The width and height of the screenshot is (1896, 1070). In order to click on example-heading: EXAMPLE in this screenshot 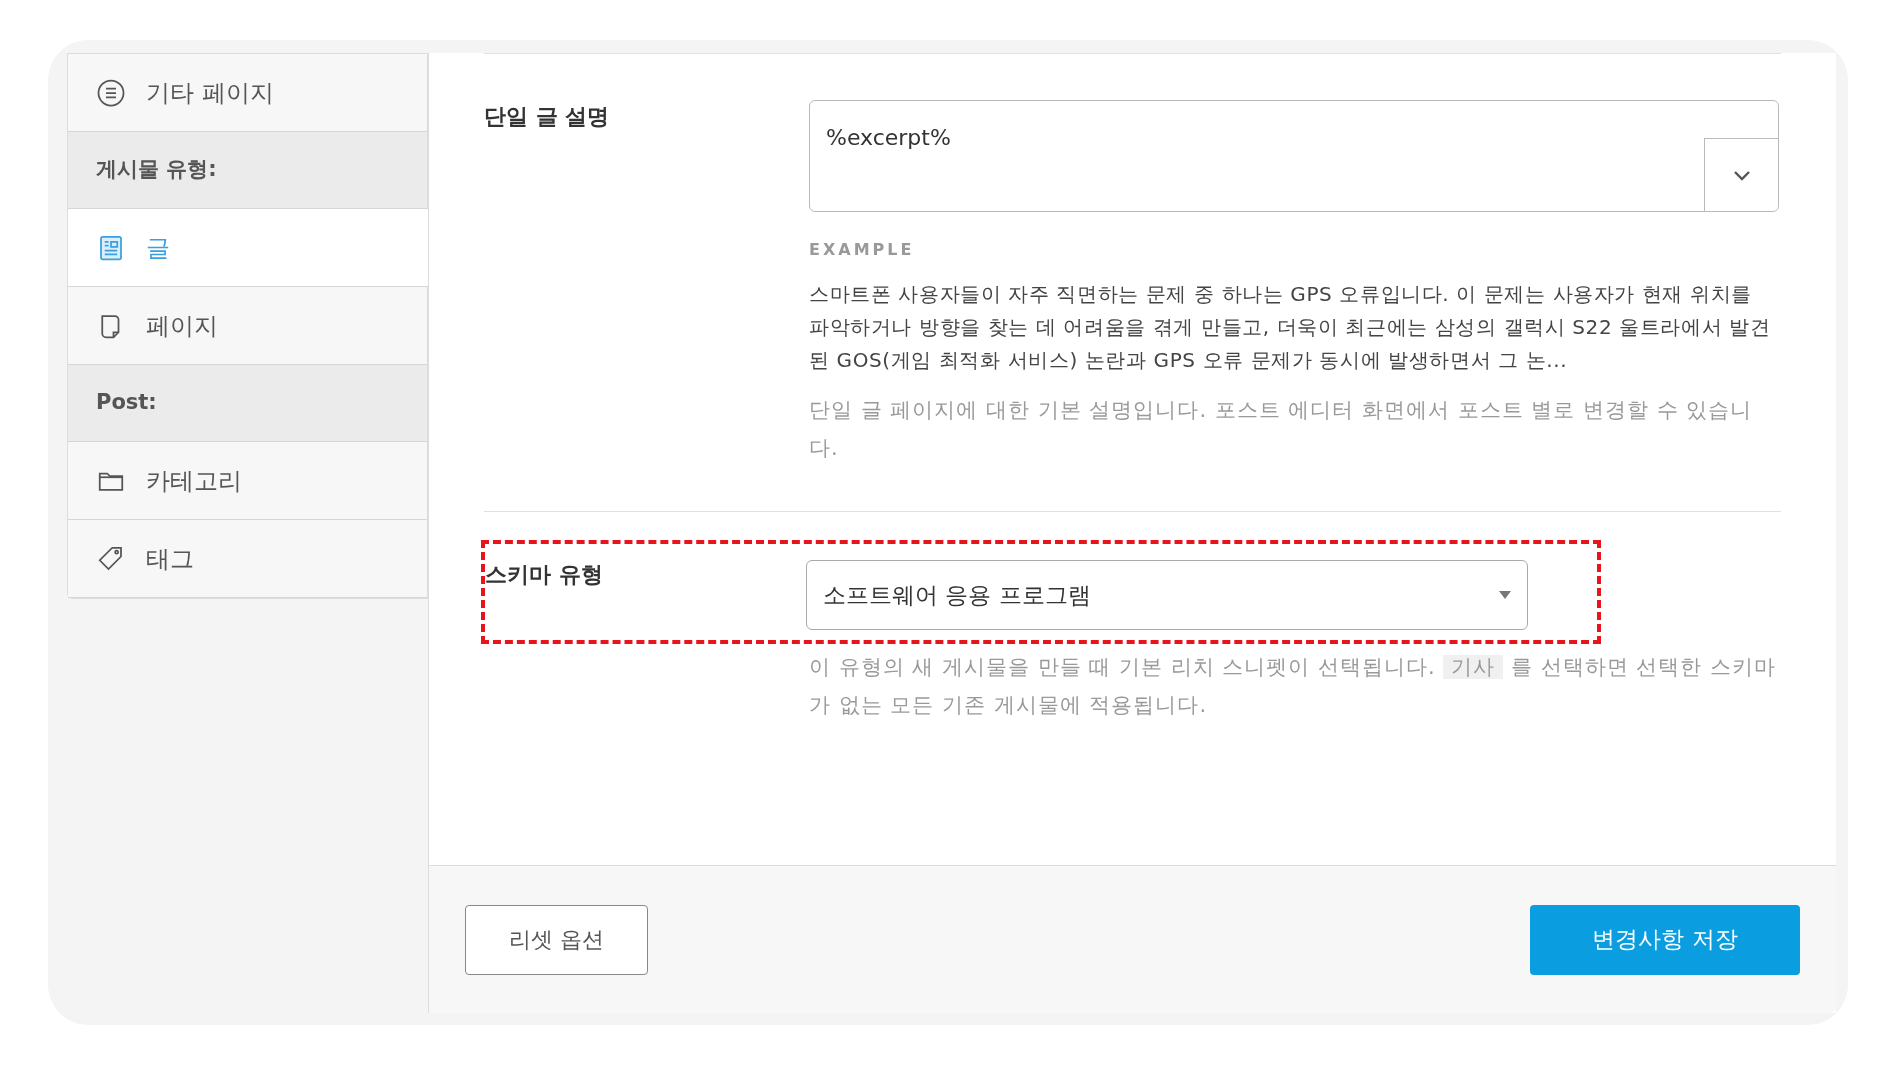, I will do `click(862, 250)`.